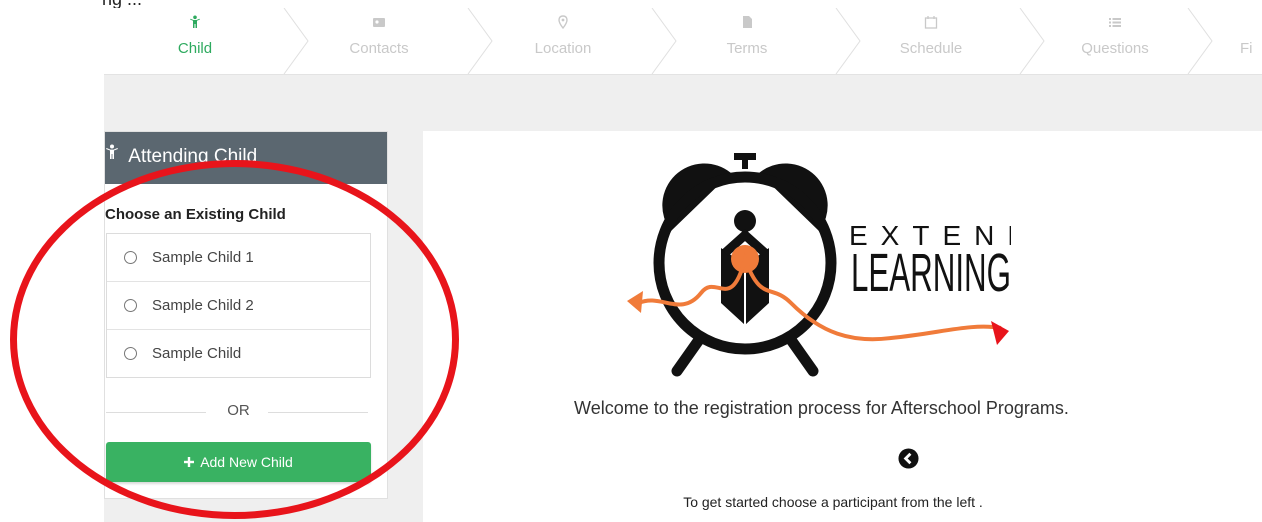 The image size is (1262, 522). I want to click on add-button-label: Add New Child, so click(246, 462).